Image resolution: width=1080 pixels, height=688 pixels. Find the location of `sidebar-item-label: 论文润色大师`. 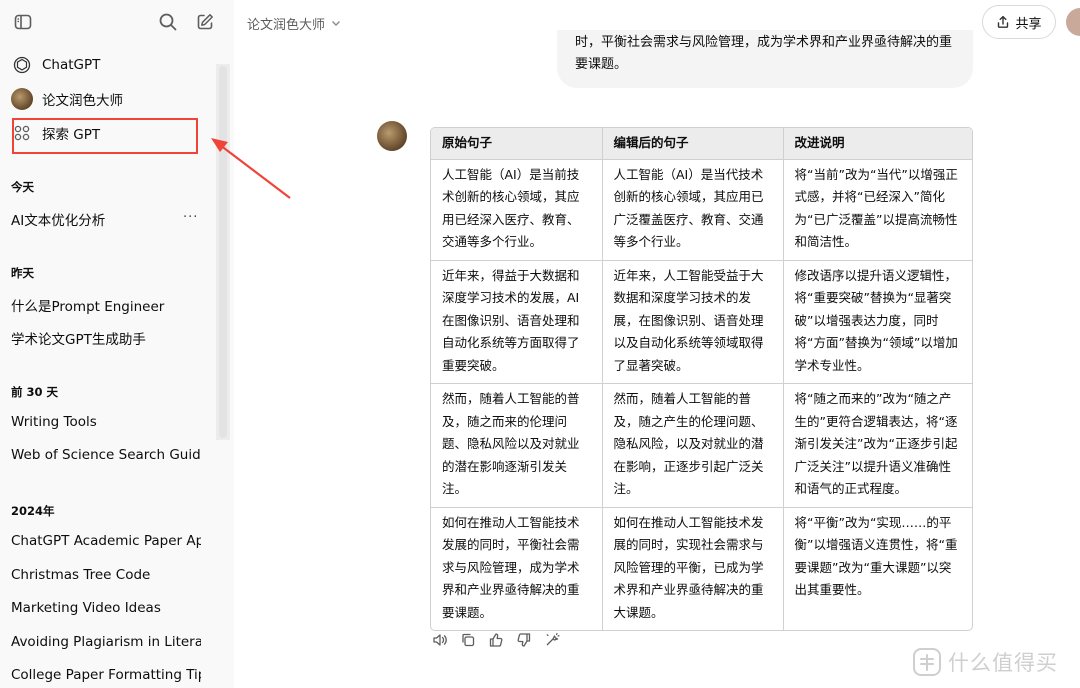

sidebar-item-label: 论文润色大师 is located at coordinates (82, 101).